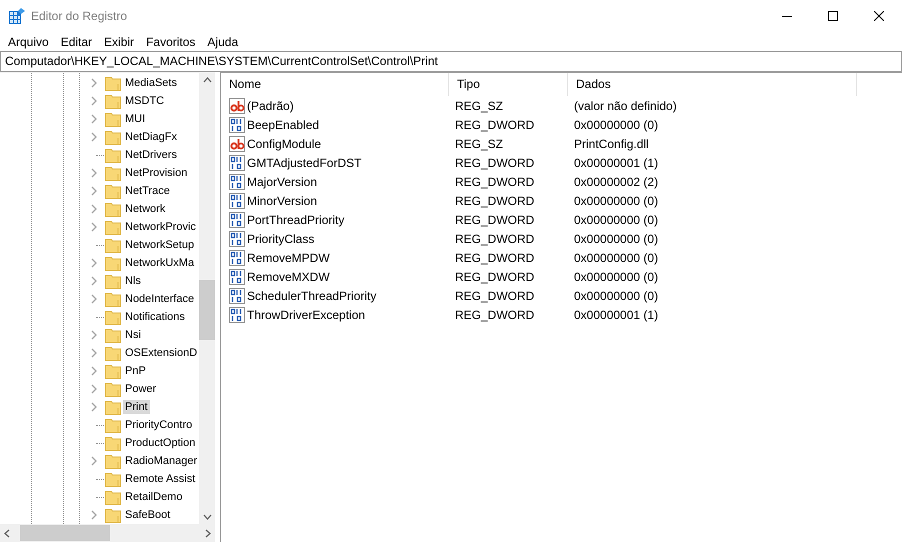  Describe the element at coordinates (161, 461) in the screenshot. I see `tree-item: RadioManager` at that location.